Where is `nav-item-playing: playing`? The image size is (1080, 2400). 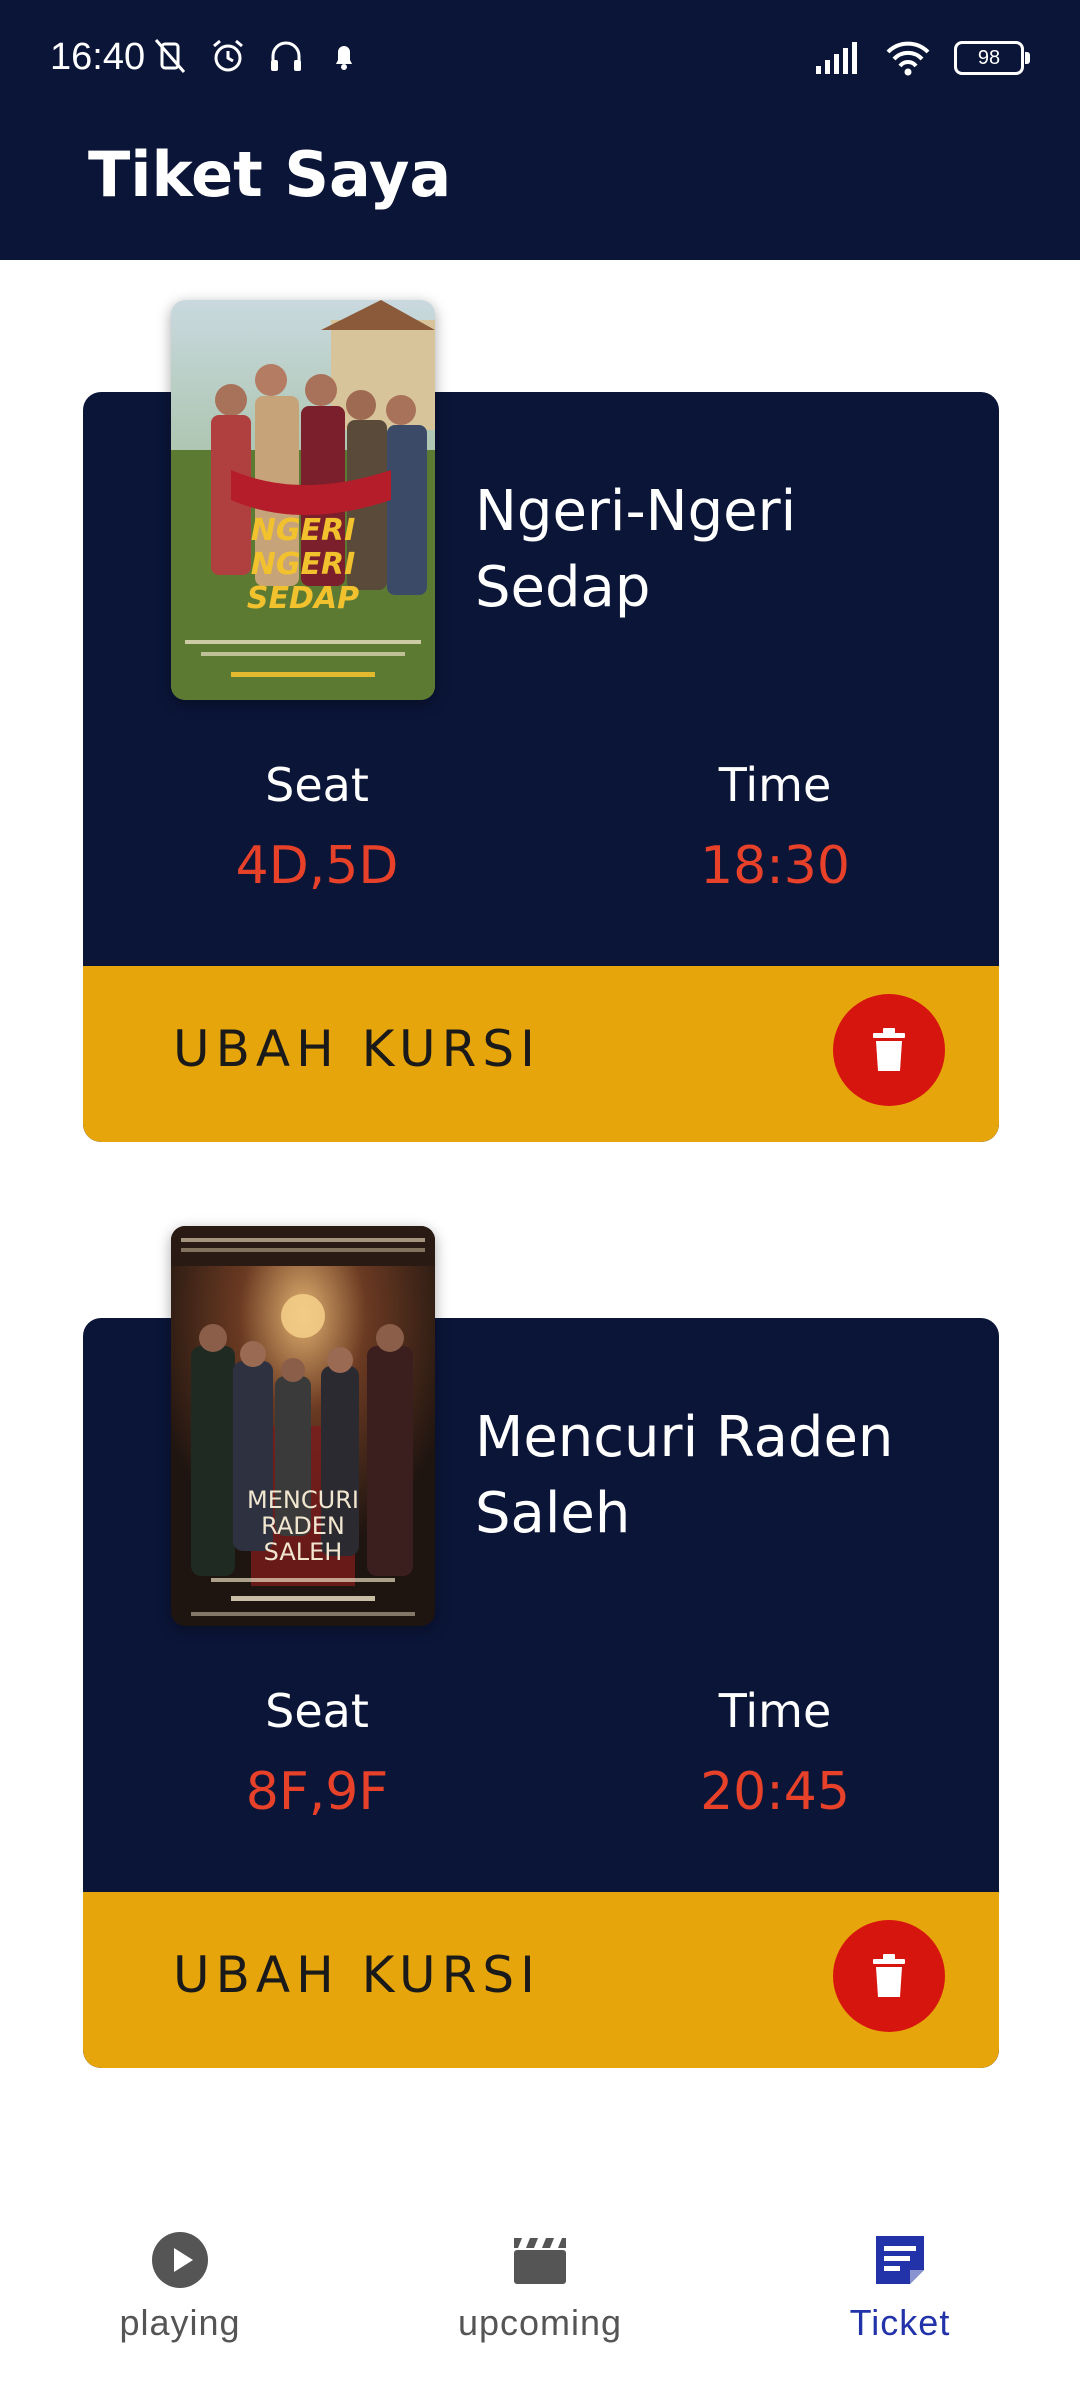 nav-item-playing: playing is located at coordinates (180, 2287).